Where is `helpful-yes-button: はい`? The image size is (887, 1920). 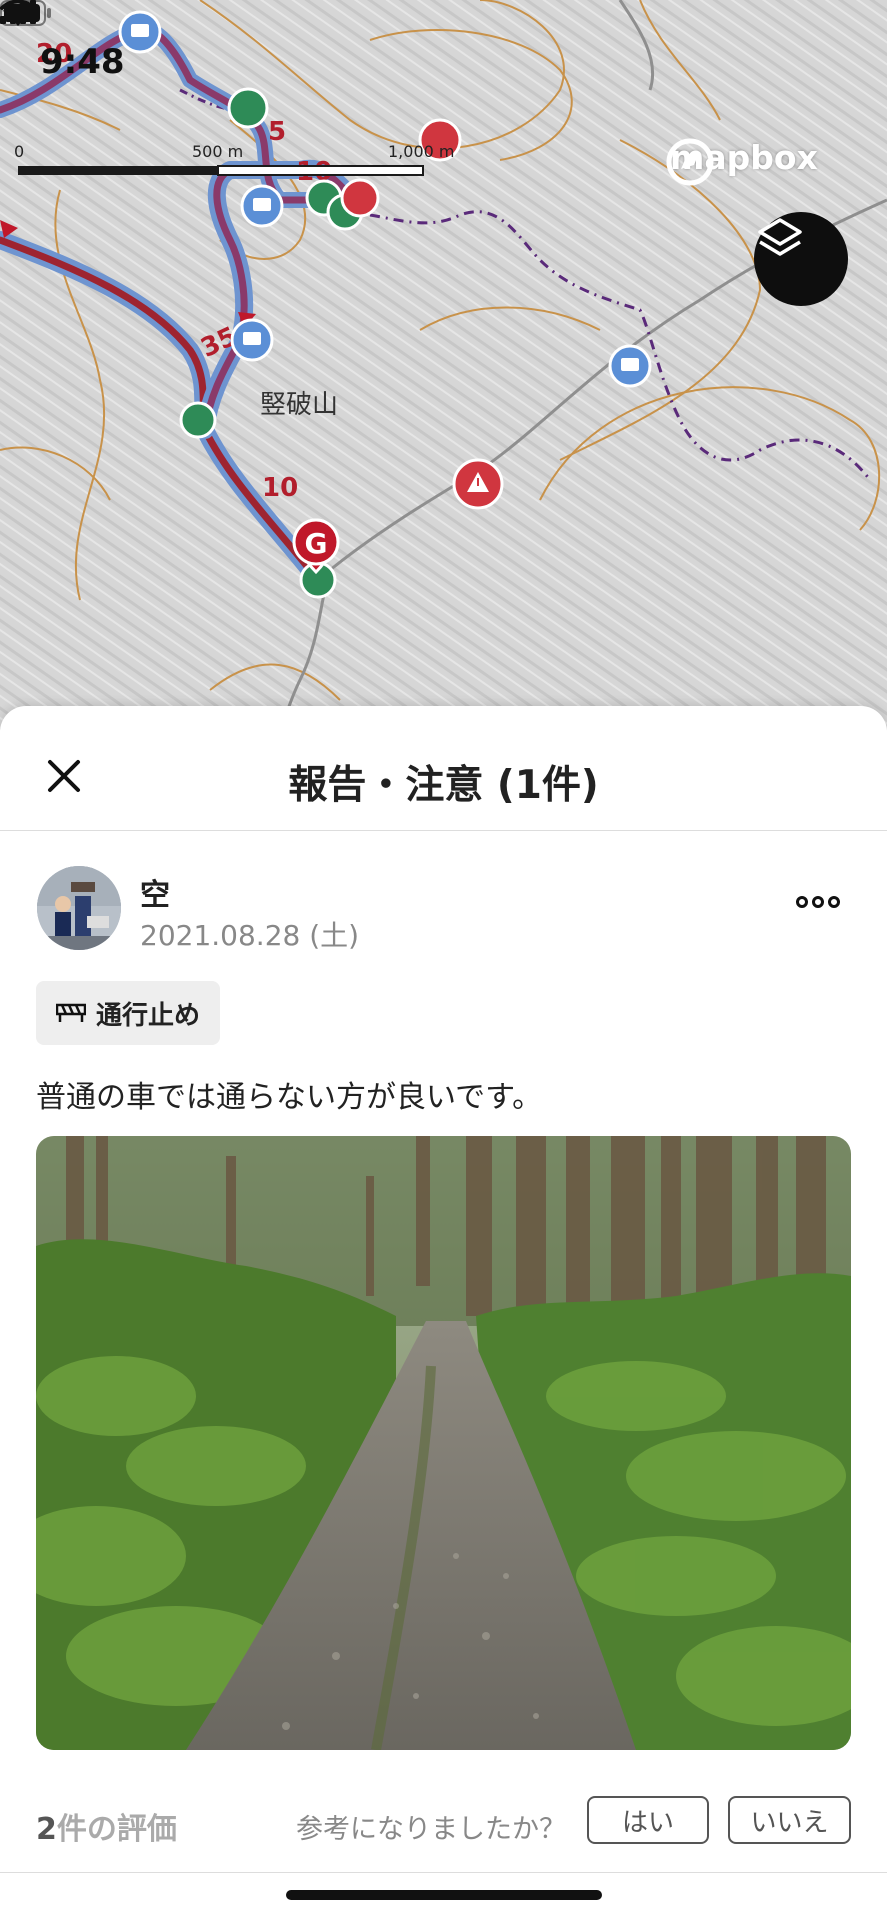 helpful-yes-button: はい is located at coordinates (648, 1820).